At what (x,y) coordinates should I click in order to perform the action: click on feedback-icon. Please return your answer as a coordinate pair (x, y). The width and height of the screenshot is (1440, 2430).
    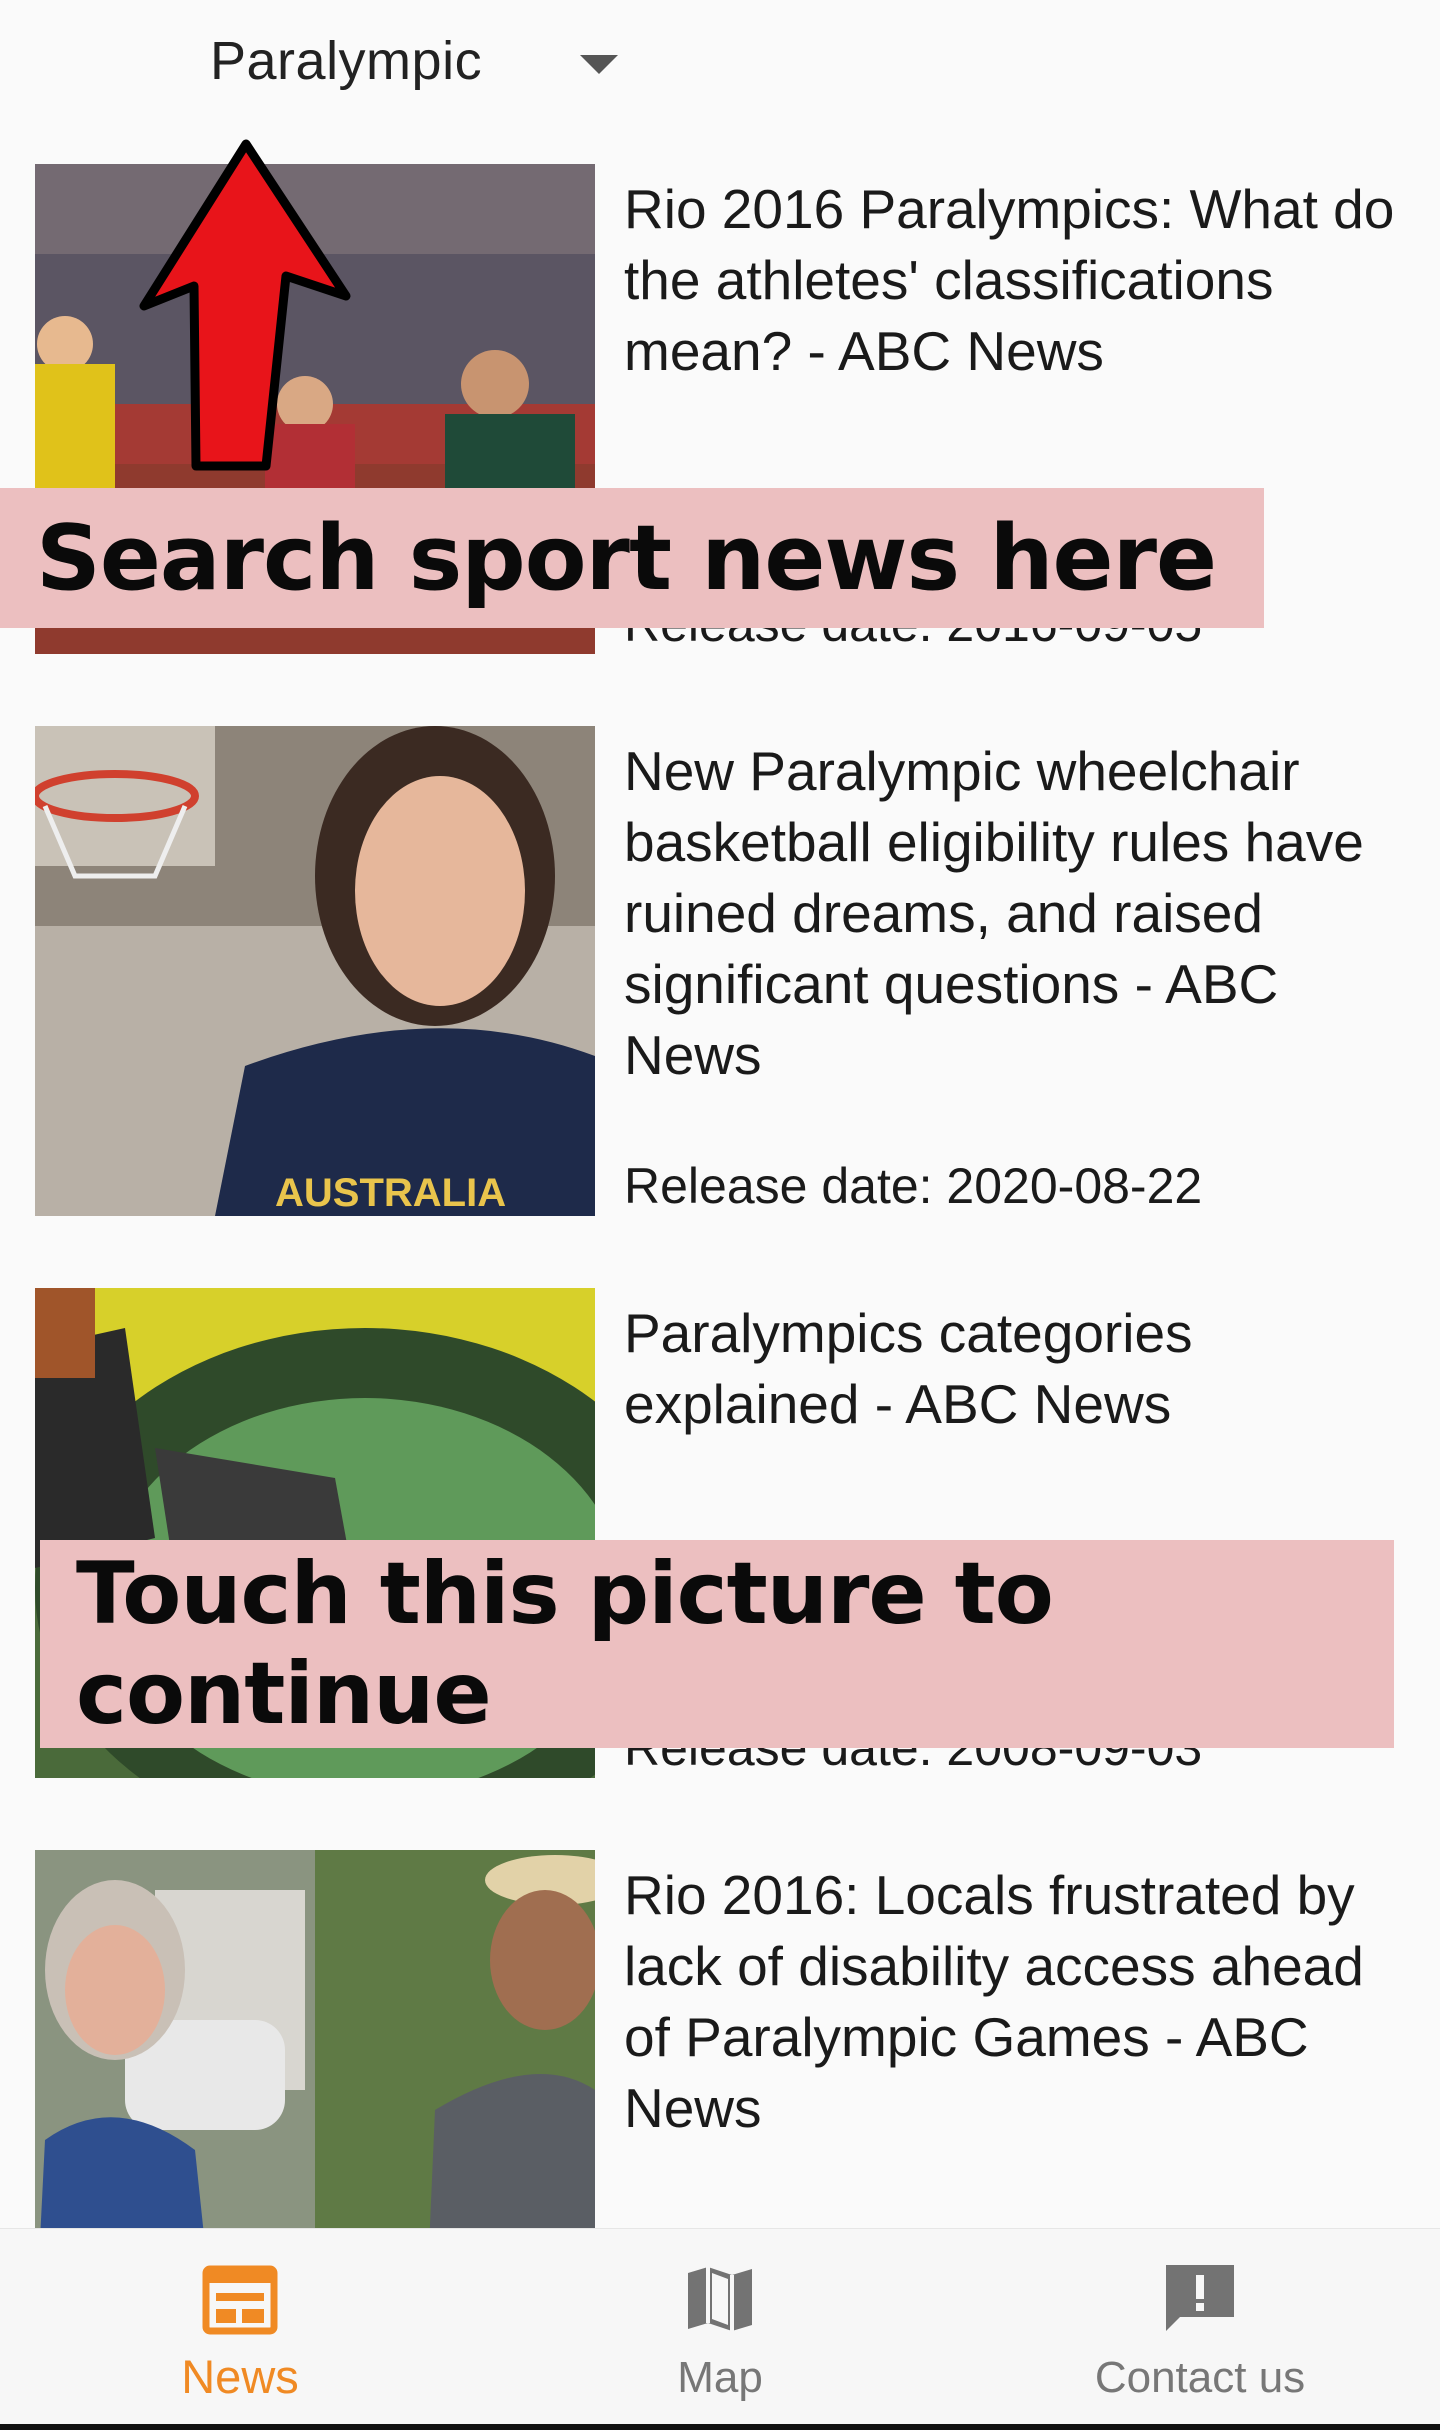
    Looking at the image, I should click on (1200, 2298).